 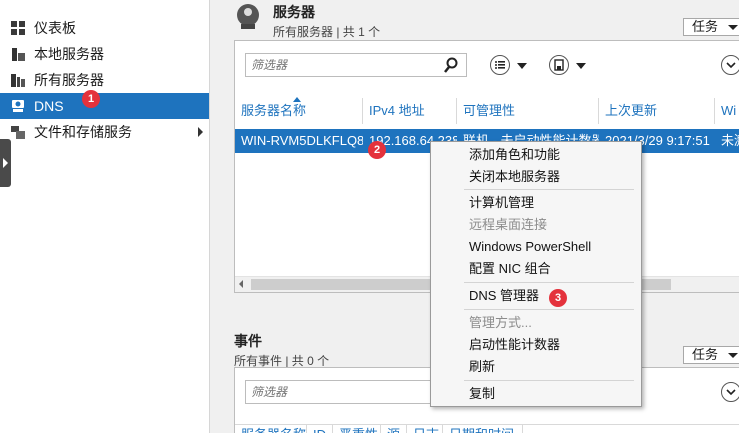 I want to click on menu-item-shutdown-local-server: 关闭本地服务器, so click(x=514, y=177).